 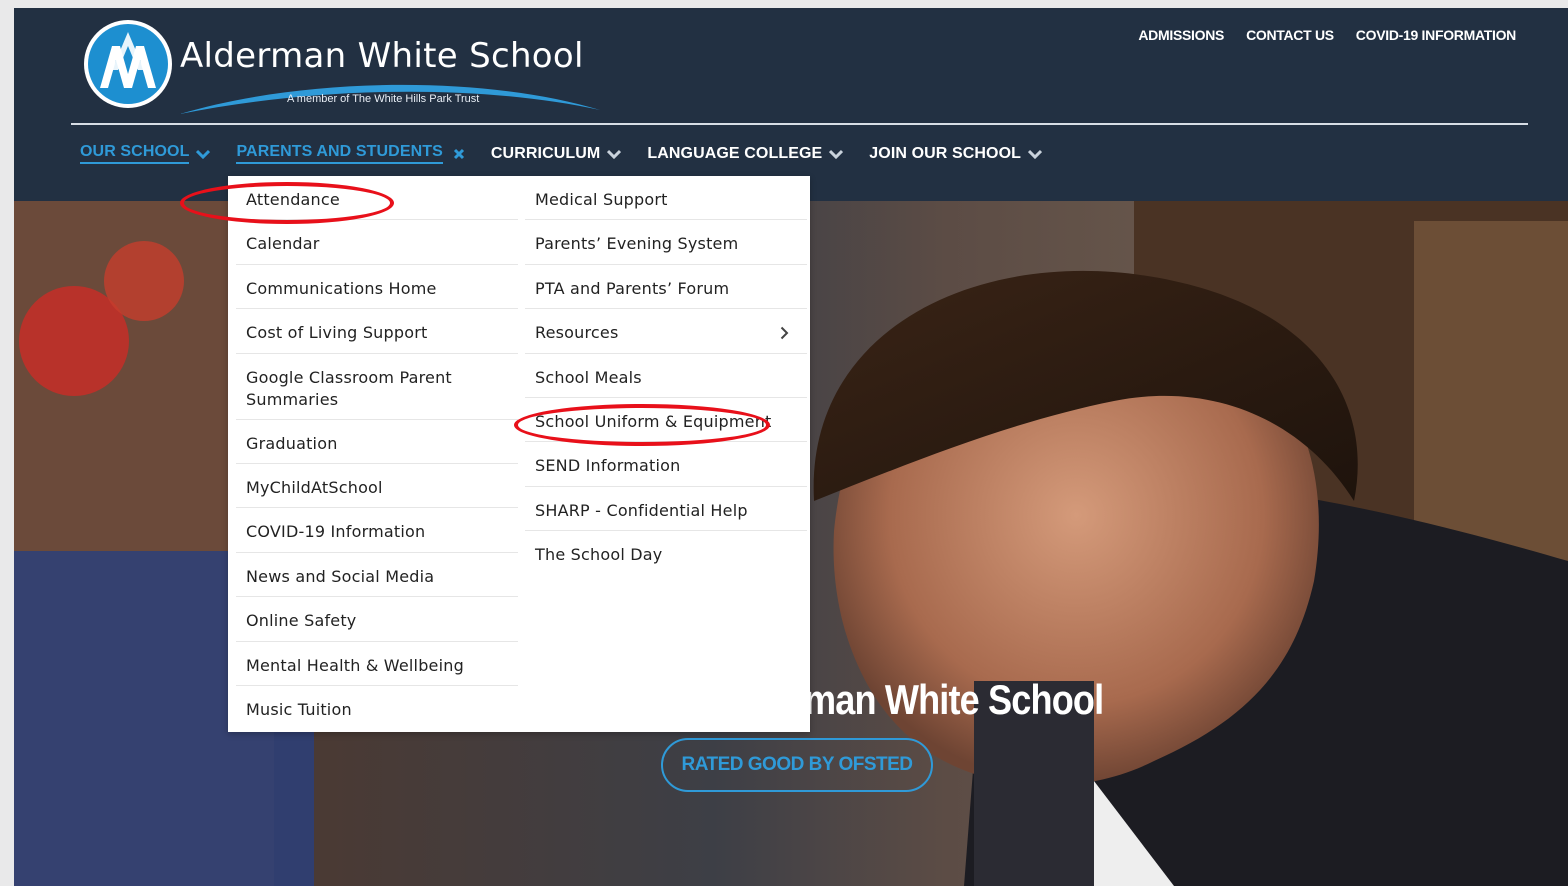 I want to click on menu-item-school-uniform-equipment: School Uniform & Equipment, so click(x=666, y=420).